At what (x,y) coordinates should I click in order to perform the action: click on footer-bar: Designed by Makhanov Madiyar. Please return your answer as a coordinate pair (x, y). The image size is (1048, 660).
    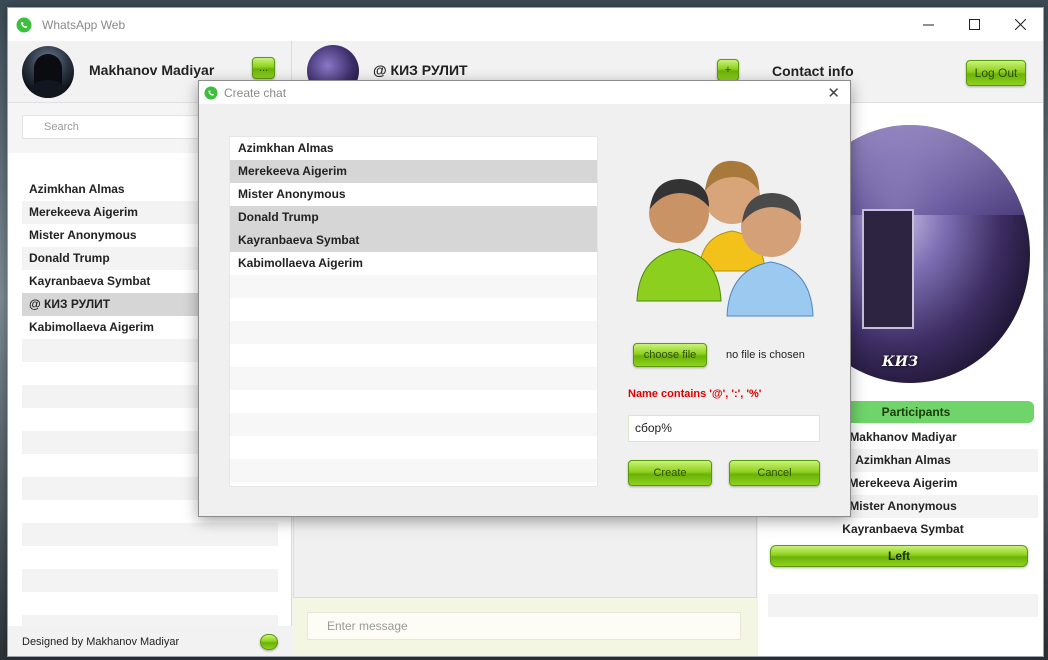
    Looking at the image, I should click on (150, 641).